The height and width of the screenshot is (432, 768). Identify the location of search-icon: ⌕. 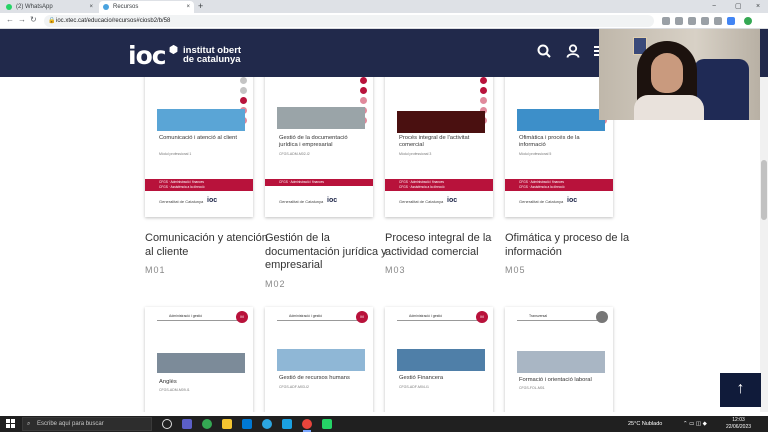
(29, 424).